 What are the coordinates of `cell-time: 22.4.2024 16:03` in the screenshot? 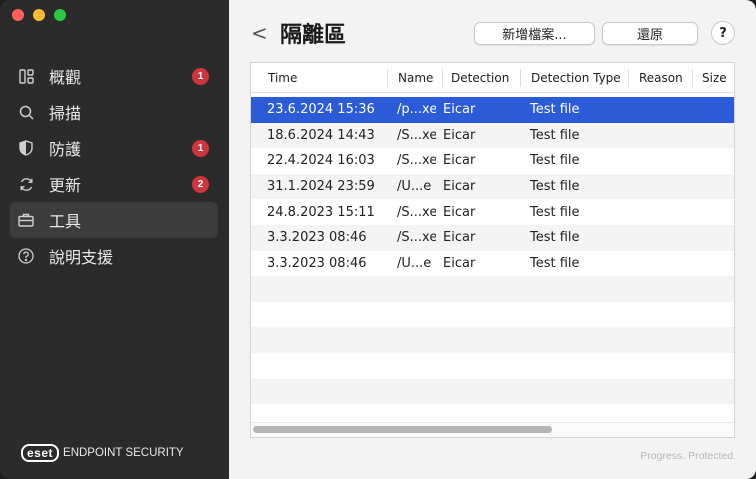 It's located at (321, 161).